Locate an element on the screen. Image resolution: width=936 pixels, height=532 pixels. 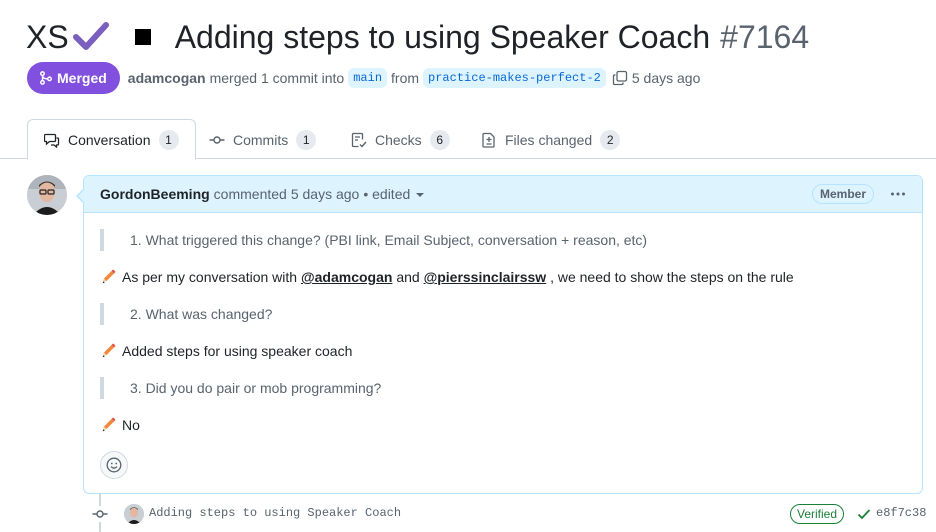
merged-status-badge: Merged is located at coordinates (73, 78).